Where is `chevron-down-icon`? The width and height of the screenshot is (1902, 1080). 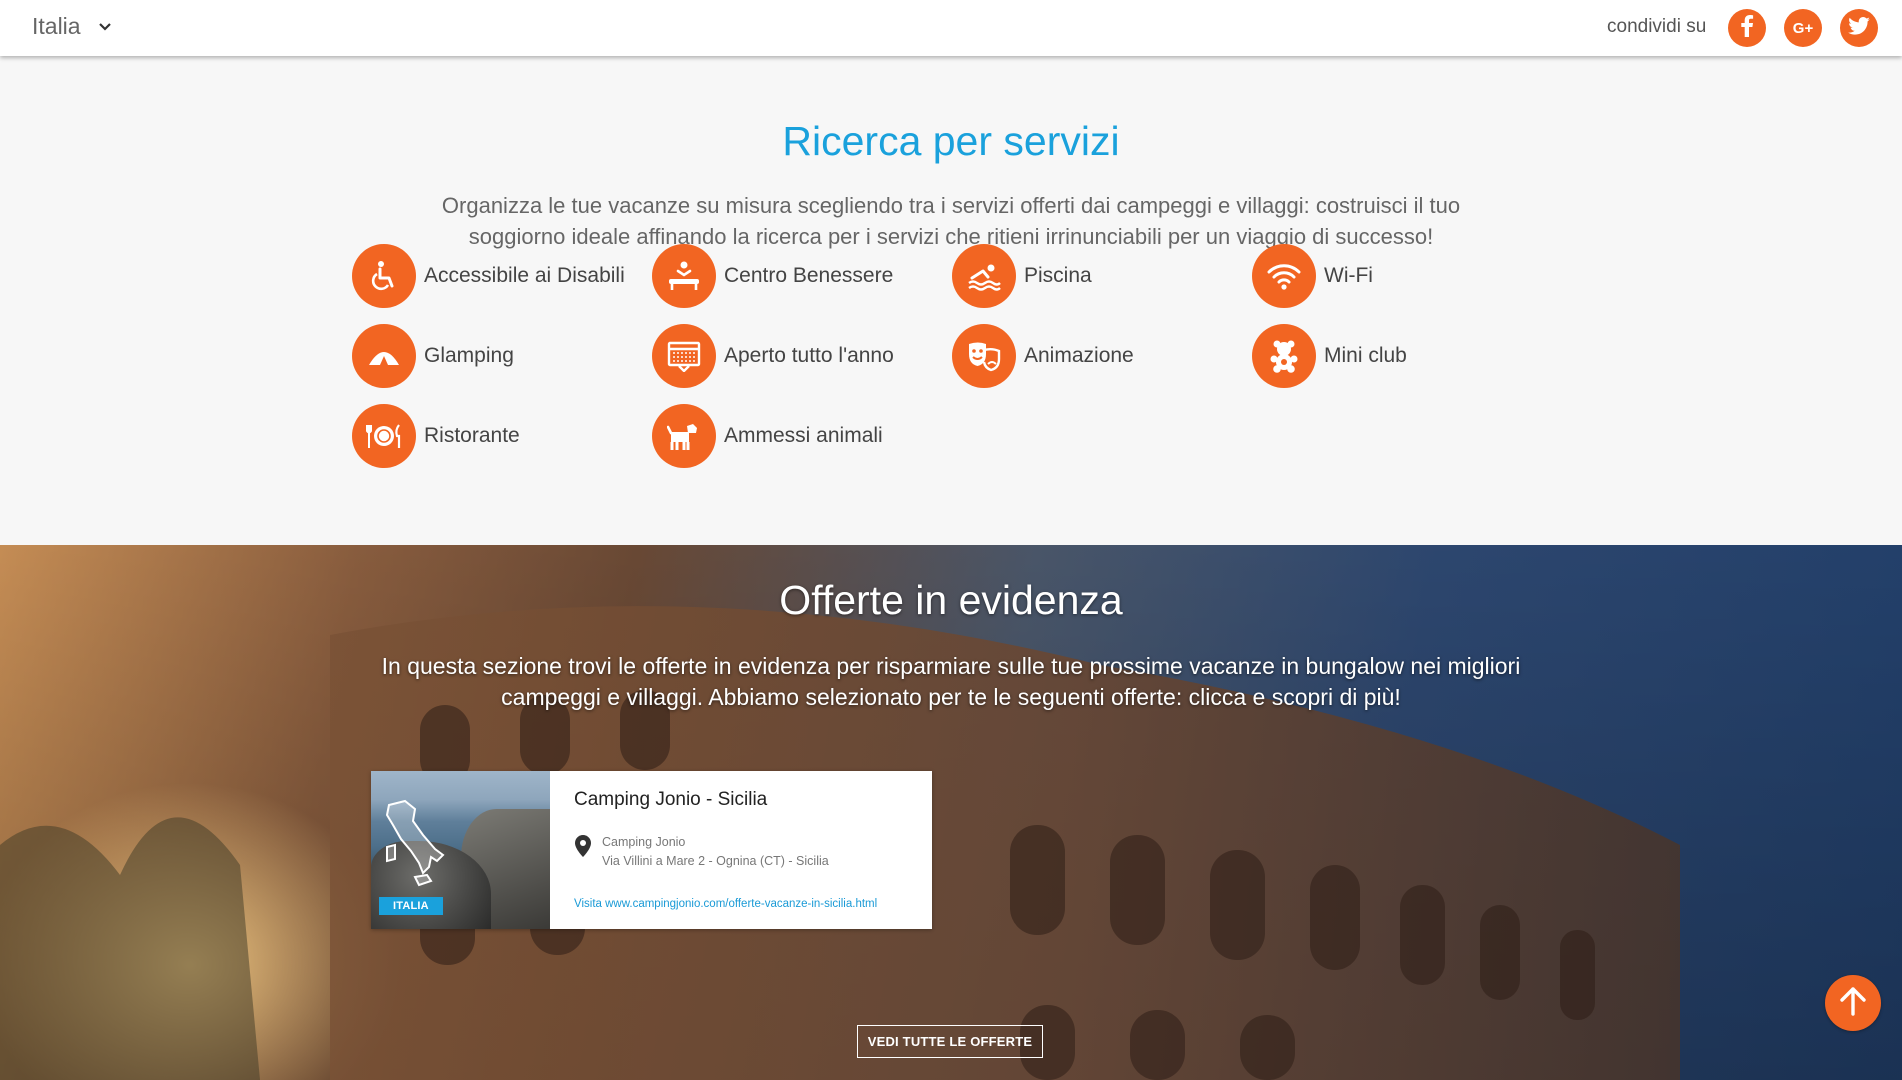
chevron-down-icon is located at coordinates (104, 26).